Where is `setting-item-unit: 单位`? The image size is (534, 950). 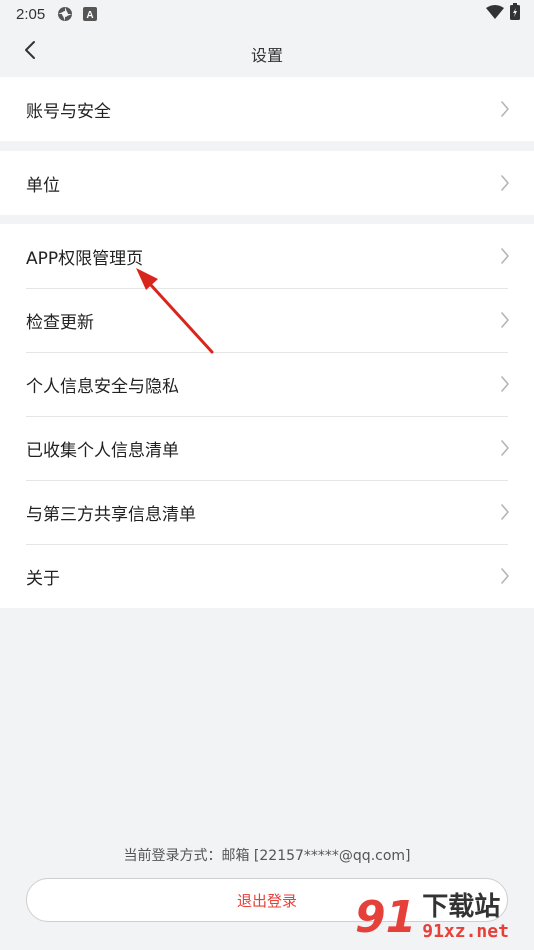 setting-item-unit: 单位 is located at coordinates (267, 183).